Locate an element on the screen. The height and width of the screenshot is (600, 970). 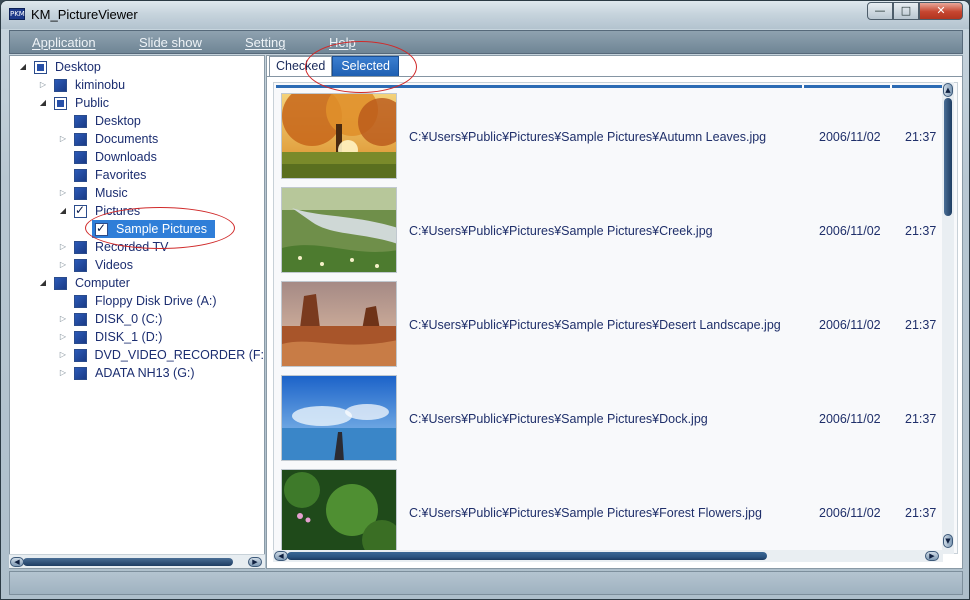
menu-help: Help is located at coordinates (342, 42).